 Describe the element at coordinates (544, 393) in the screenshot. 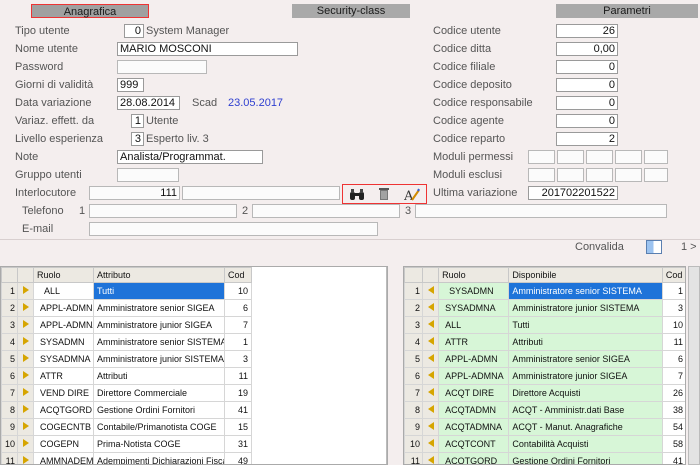

I see `table-row: 7 ACQT DIRE Direttore Acquisti 26` at that location.